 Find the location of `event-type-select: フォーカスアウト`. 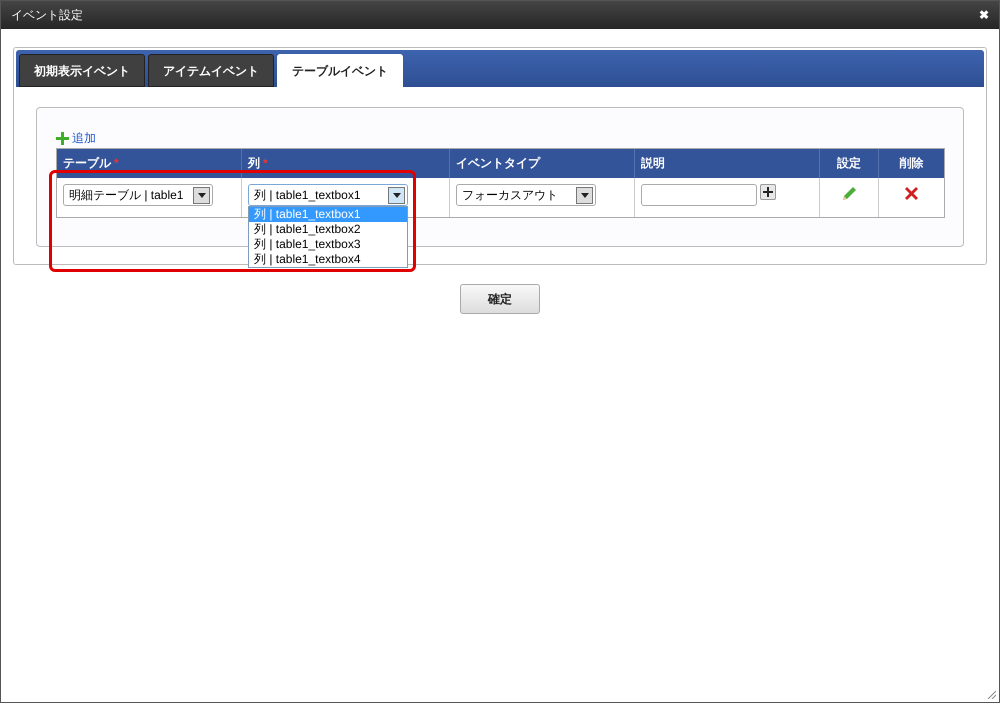

event-type-select: フォーカスアウト is located at coordinates (526, 195).